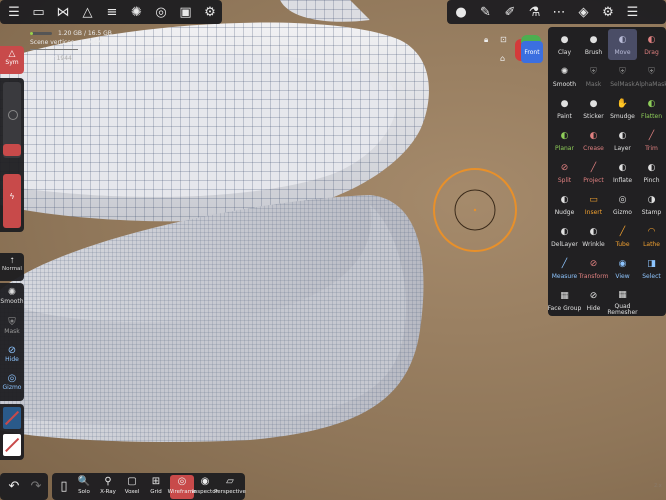  What do you see at coordinates (564, 76) in the screenshot?
I see `tool-smooth: ✺ Smooth` at bounding box center [564, 76].